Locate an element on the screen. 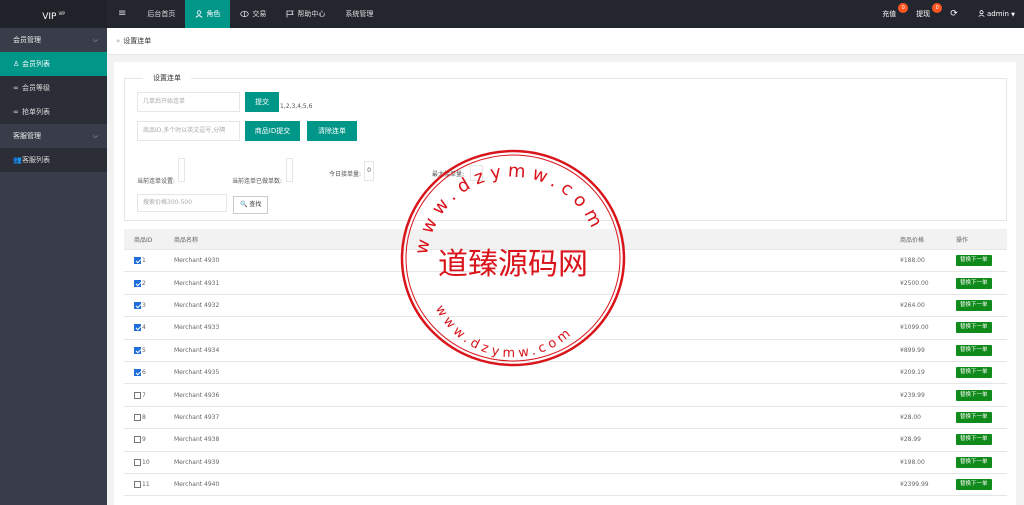 The width and height of the screenshot is (1024, 505). chevron-up-icon: ⌵ is located at coordinates (95, 136).